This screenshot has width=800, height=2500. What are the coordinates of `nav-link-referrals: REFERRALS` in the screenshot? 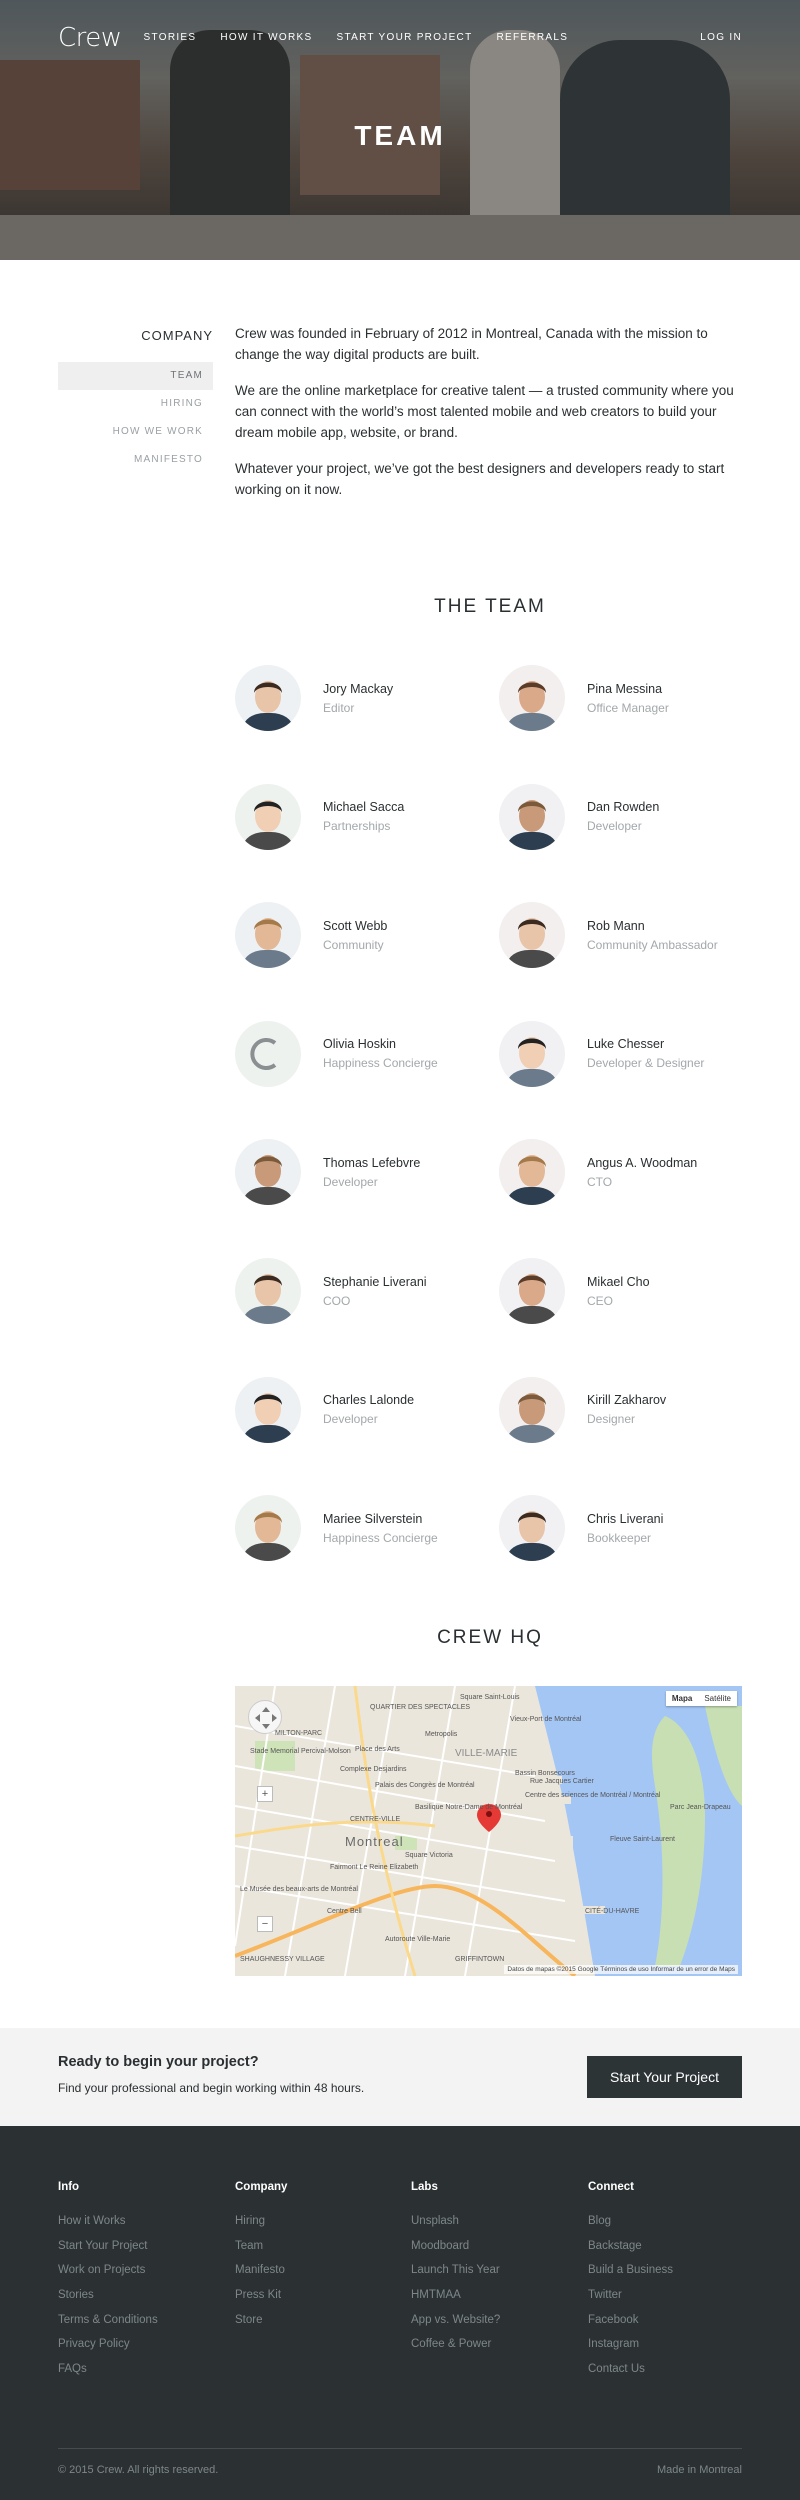 It's located at (532, 37).